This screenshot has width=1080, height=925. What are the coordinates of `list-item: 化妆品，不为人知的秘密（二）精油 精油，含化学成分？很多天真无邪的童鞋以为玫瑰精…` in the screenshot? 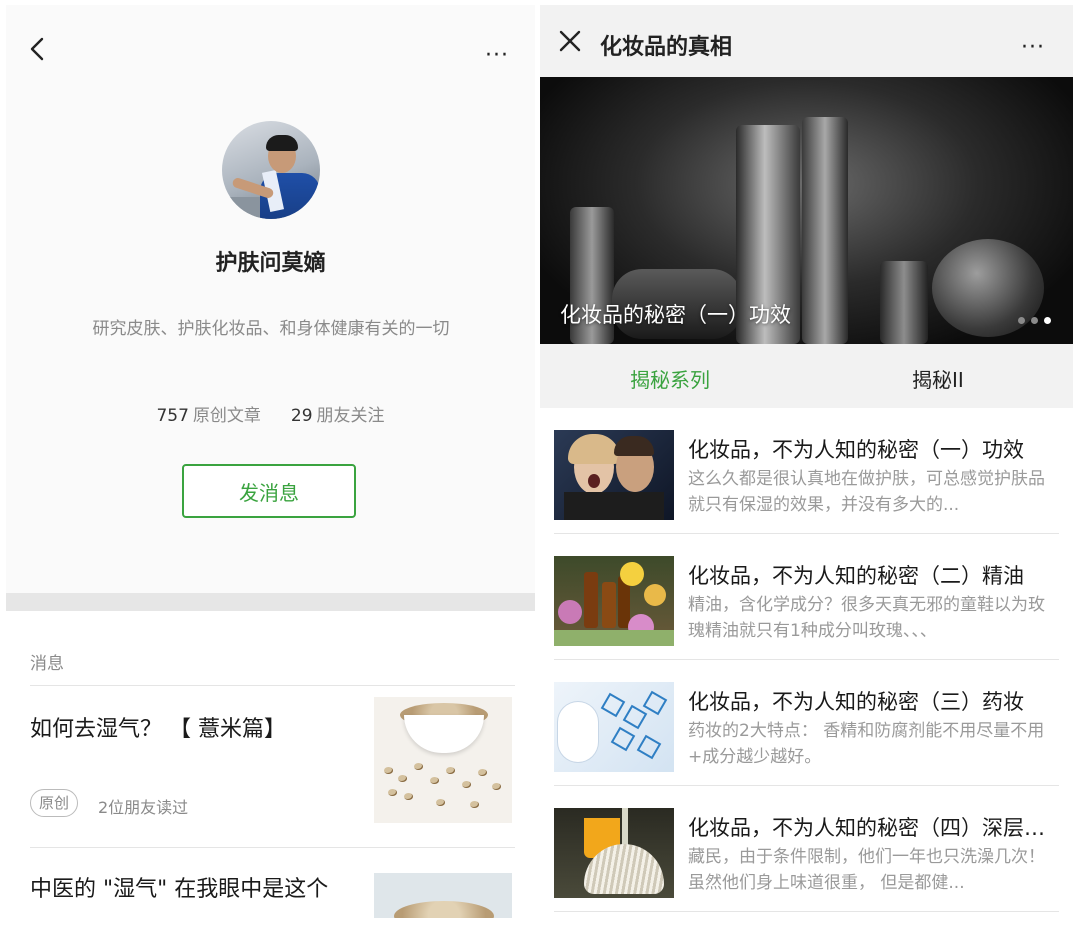 It's located at (806, 597).